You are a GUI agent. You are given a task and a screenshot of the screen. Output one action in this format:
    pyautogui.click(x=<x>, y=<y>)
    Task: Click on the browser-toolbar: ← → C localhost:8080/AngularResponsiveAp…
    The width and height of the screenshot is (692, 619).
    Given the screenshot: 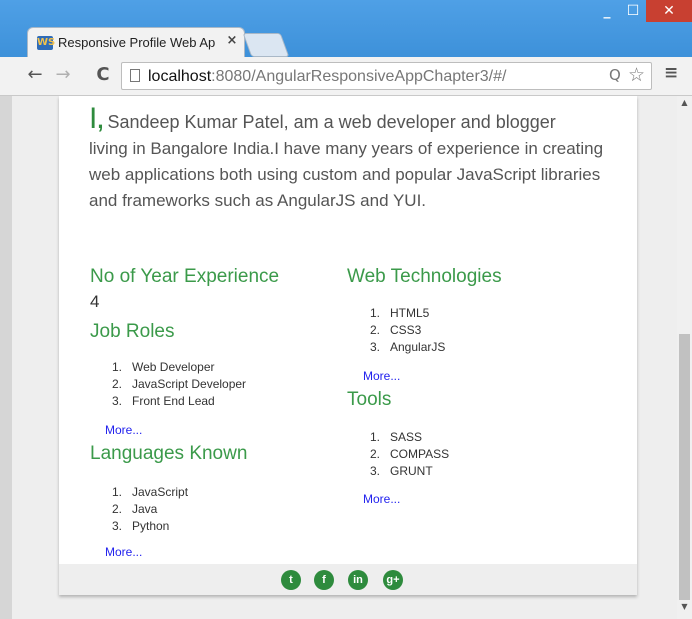 What is the action you would take?
    pyautogui.click(x=346, y=76)
    